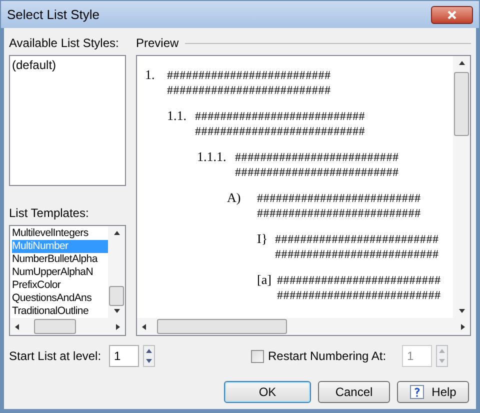  What do you see at coordinates (124, 356) in the screenshot?
I see `level-field: 1` at bounding box center [124, 356].